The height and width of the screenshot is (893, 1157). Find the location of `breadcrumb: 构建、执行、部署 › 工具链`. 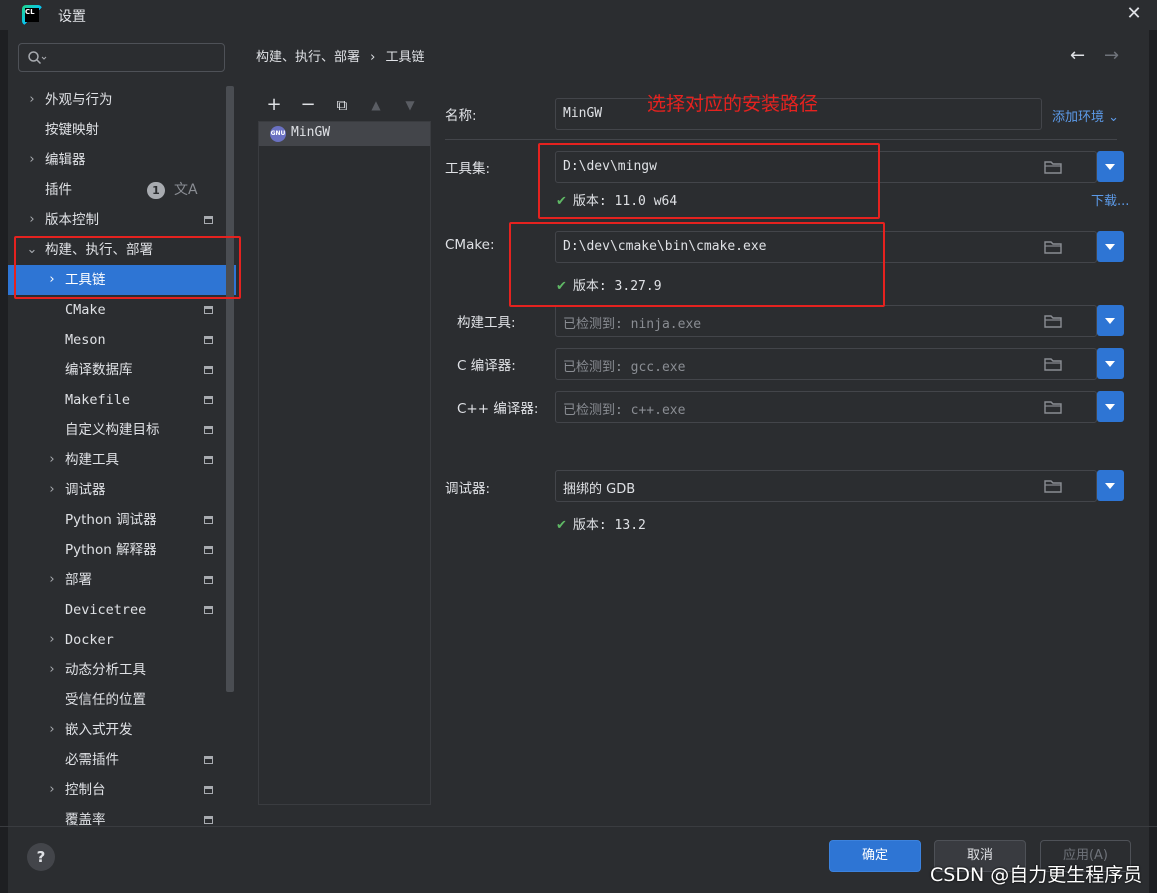

breadcrumb: 构建、执行、部署 › 工具链 is located at coordinates (340, 55).